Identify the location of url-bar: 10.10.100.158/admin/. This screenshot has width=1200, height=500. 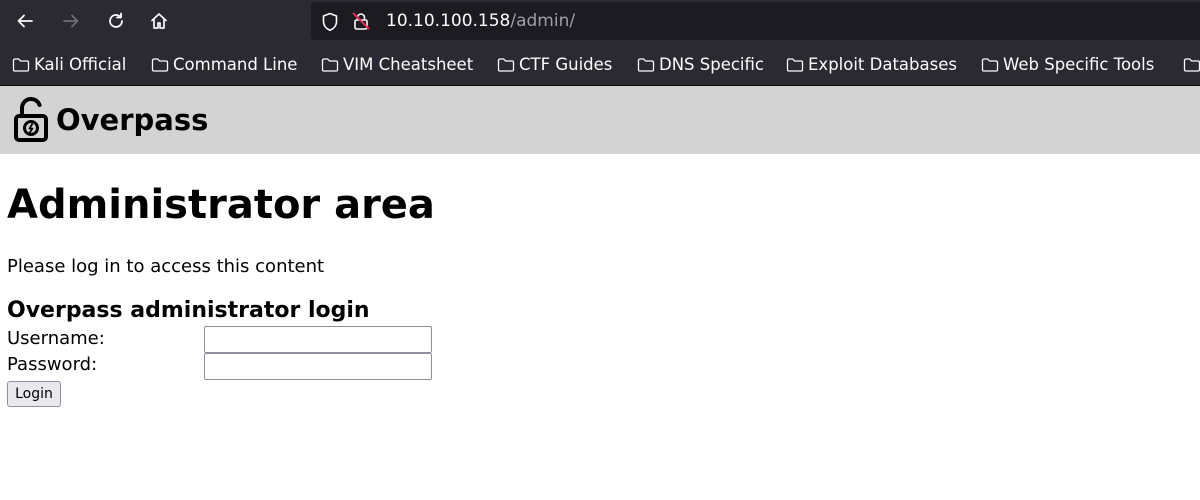
(755, 21).